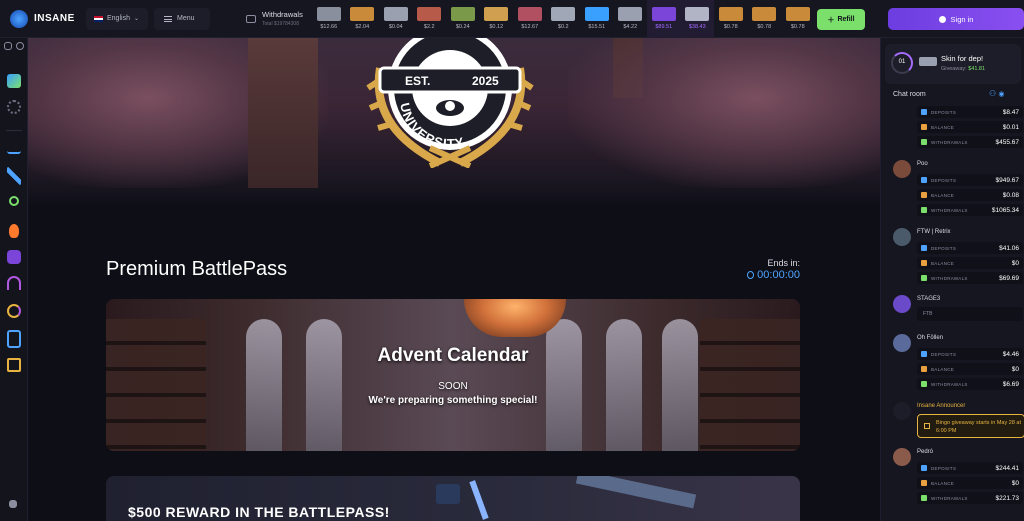 The image size is (1024, 521). Describe the element at coordinates (925, 452) in the screenshot. I see `chat-username: Pedró` at that location.